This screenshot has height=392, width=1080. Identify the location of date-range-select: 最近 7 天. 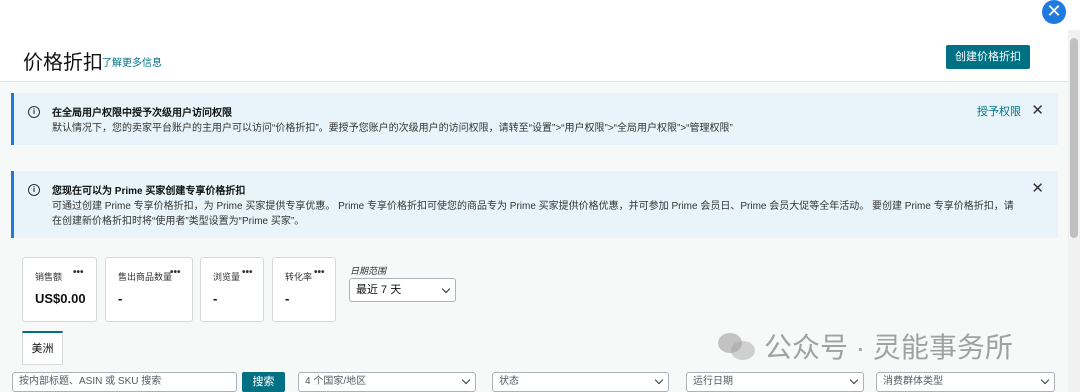
(402, 290).